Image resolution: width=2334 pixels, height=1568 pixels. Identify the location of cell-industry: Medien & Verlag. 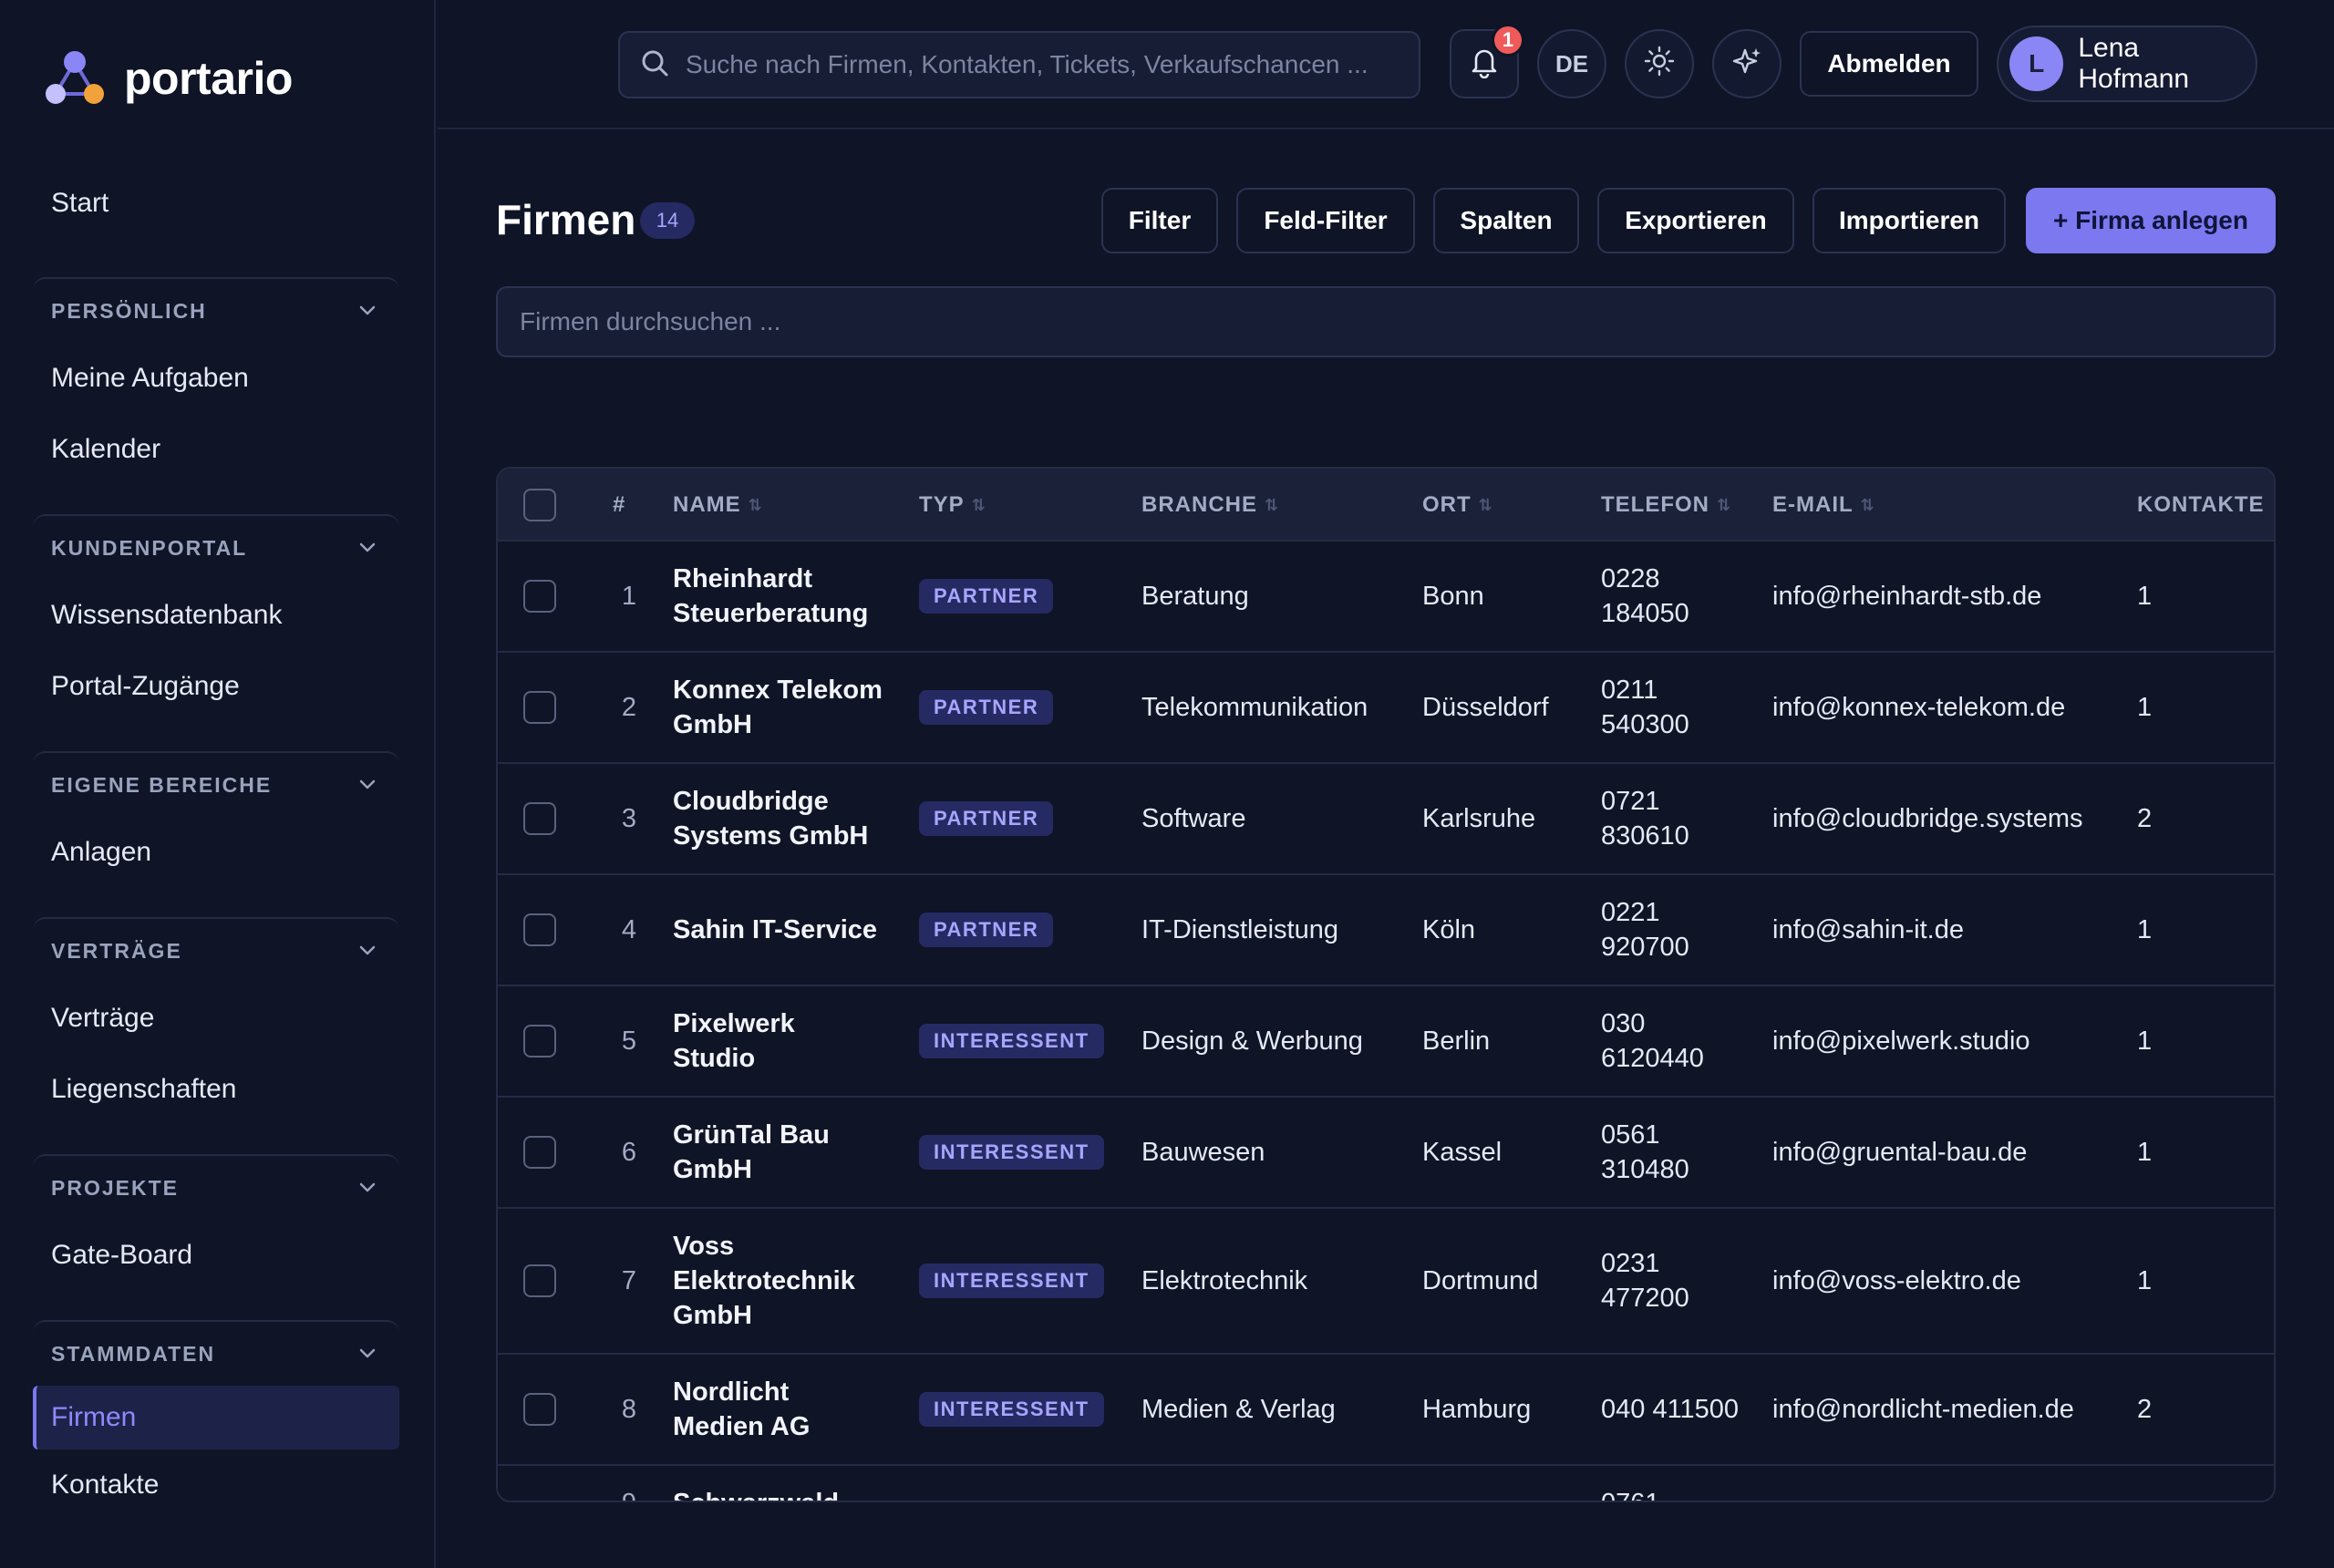
(1273, 1409).